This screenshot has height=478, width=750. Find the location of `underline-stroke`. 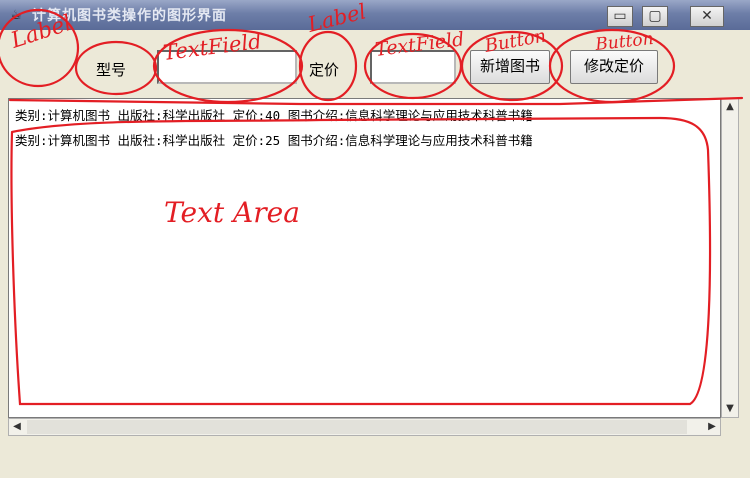

underline-stroke is located at coordinates (376, 101).